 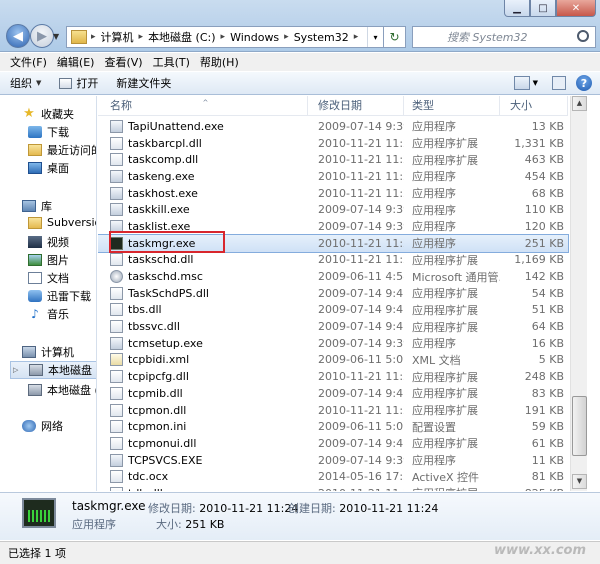 I want to click on file-name-cell: taskbarcpl.dll, so click(x=203, y=143).